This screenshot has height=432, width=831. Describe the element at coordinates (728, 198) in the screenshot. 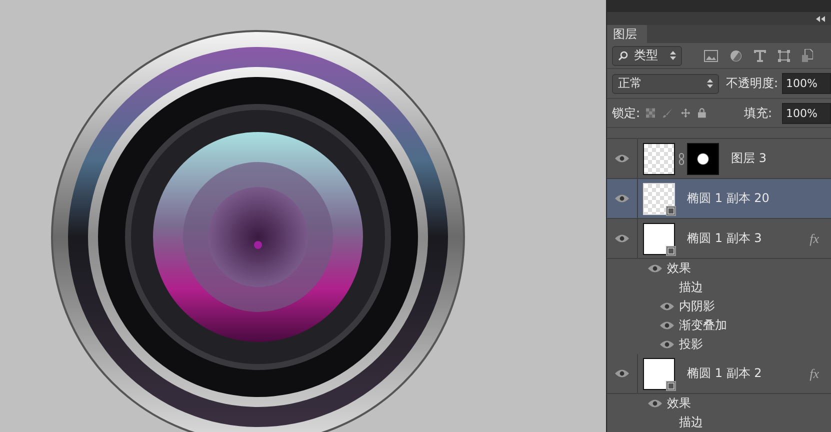

I see `layer-name: 椭圆 1 副本 20` at that location.